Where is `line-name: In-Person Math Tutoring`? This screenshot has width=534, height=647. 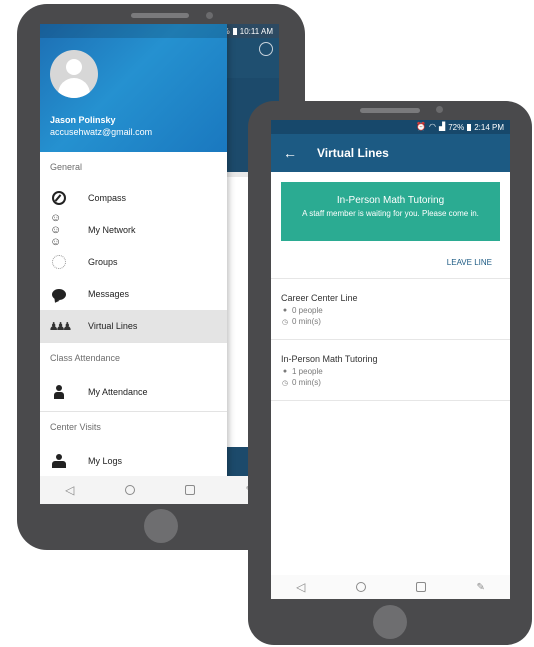 line-name: In-Person Math Tutoring is located at coordinates (329, 359).